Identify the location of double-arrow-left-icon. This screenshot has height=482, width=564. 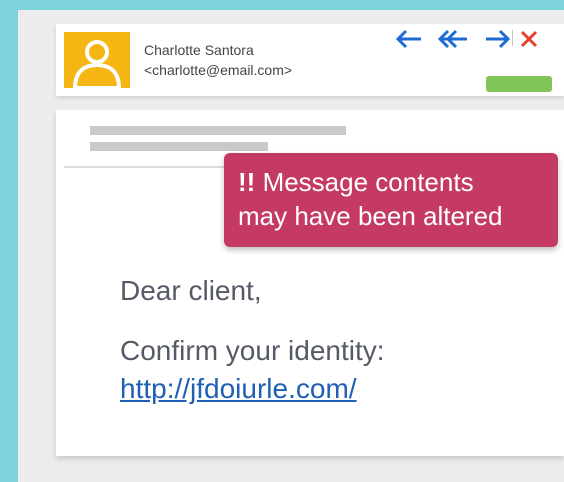
(452, 39).